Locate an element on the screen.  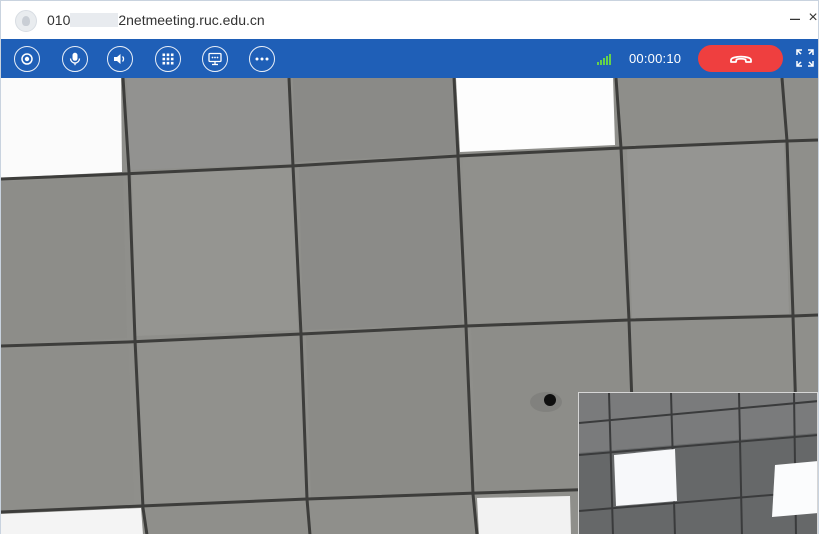
more-button is located at coordinates (262, 59).